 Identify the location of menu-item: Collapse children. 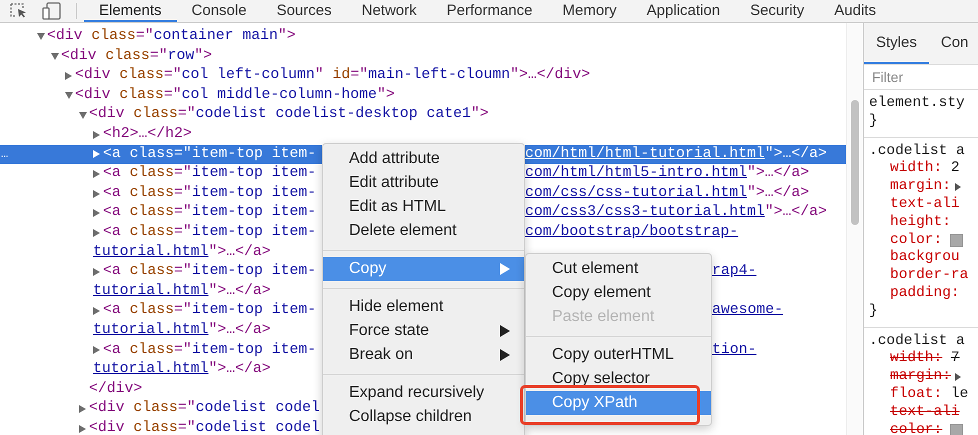
(423, 417).